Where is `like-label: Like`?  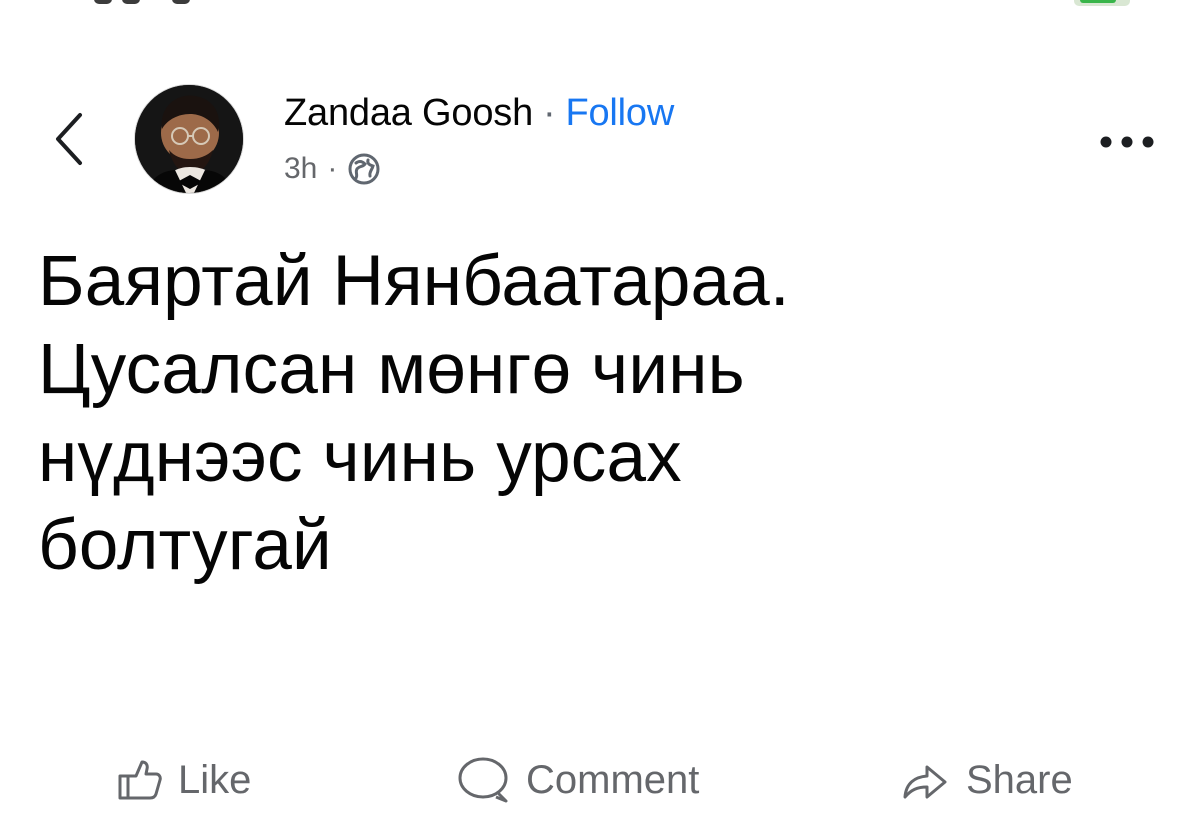
like-label: Like is located at coordinates (215, 779).